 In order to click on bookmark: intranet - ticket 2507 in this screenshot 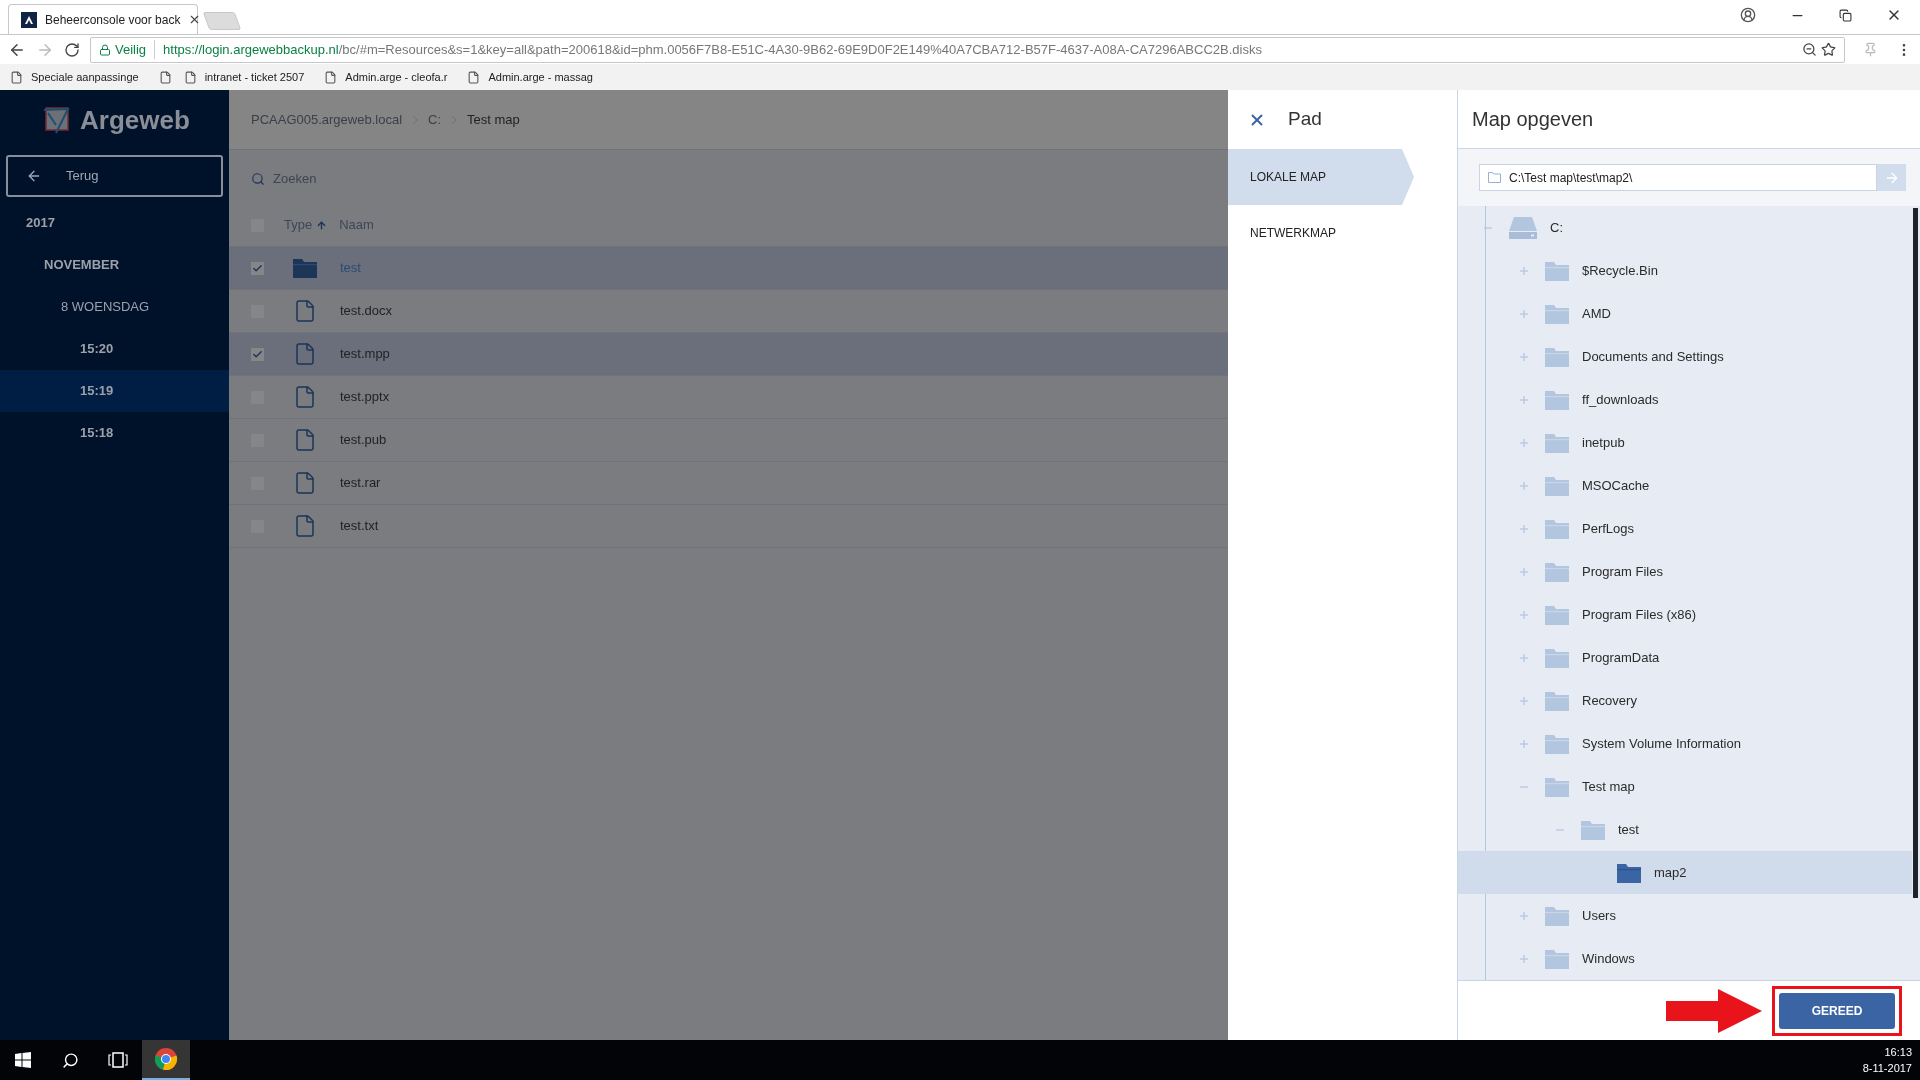, I will do `click(248, 77)`.